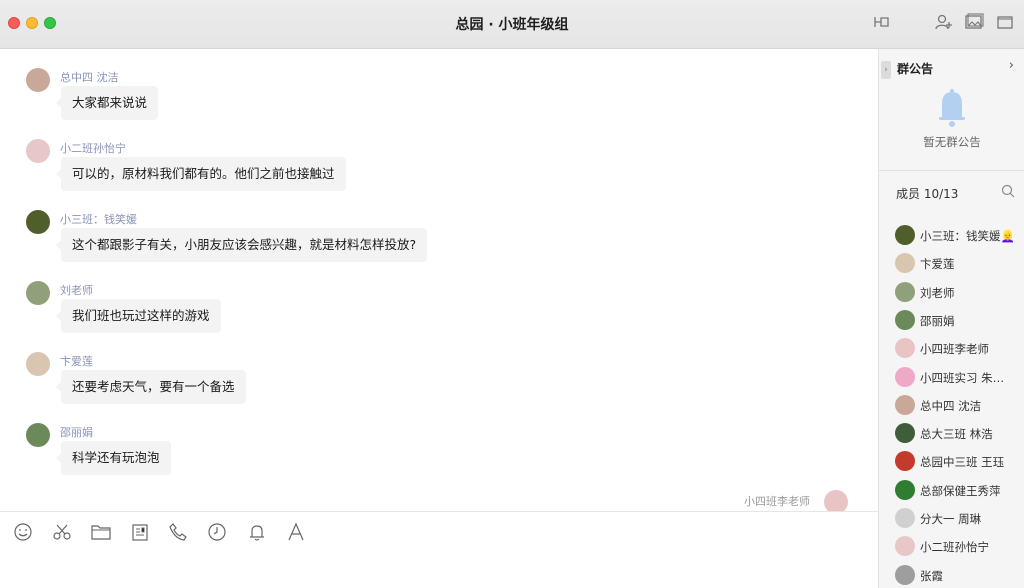 Image resolution: width=1024 pixels, height=588 pixels. What do you see at coordinates (178, 532) in the screenshot?
I see `phone-icon` at bounding box center [178, 532].